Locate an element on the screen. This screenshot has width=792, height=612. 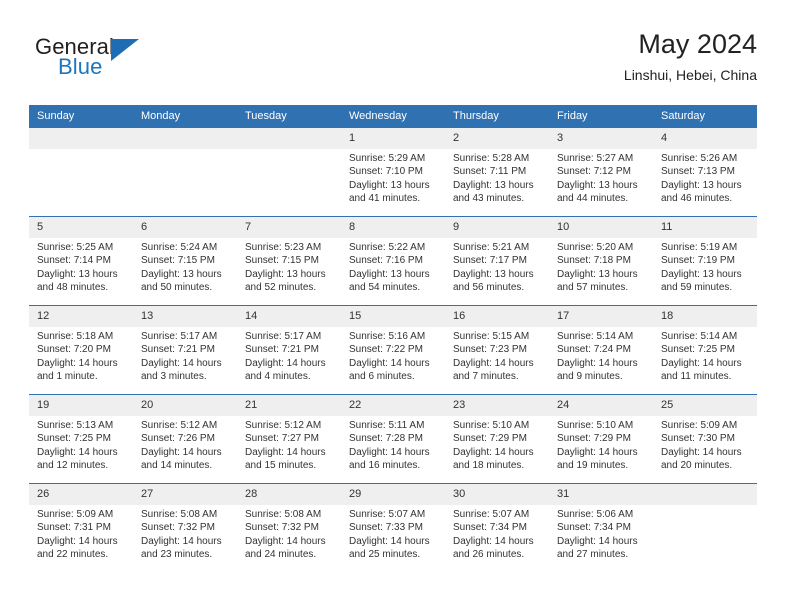
sunset-time: Sunset: 7:26 PM is located at coordinates (178, 439).